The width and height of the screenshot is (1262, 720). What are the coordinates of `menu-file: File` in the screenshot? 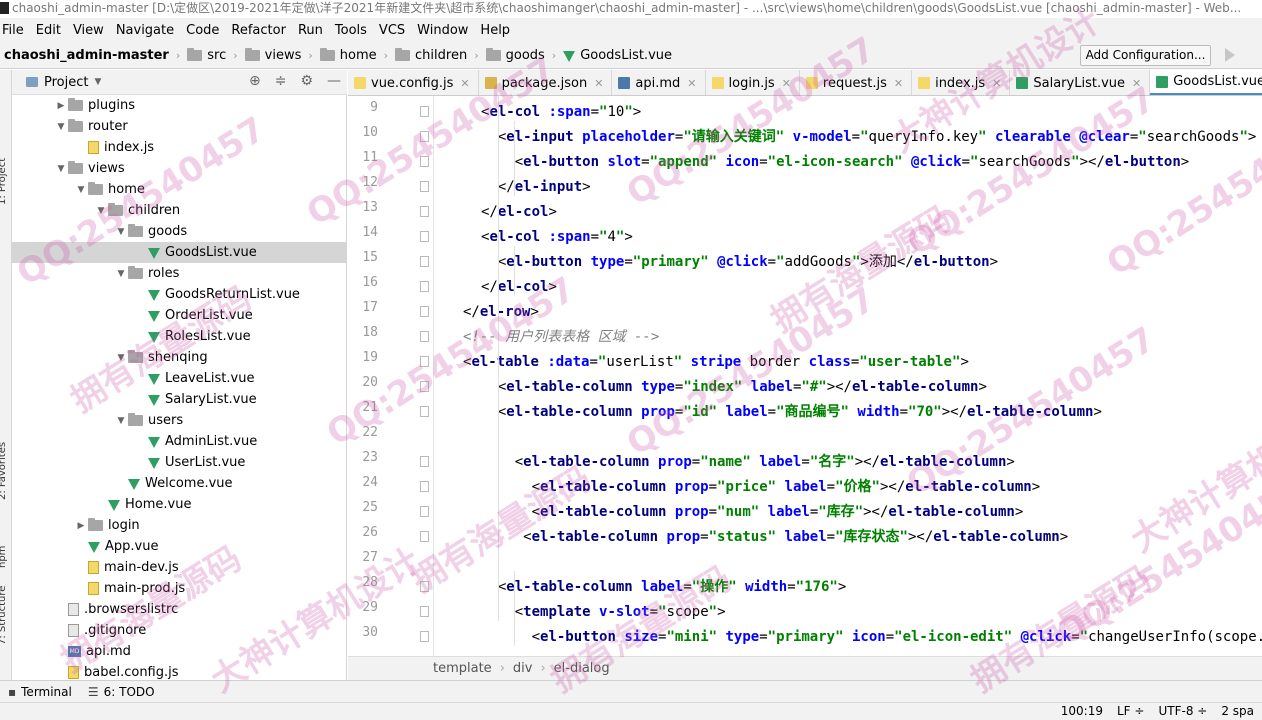 It's located at (15, 30).